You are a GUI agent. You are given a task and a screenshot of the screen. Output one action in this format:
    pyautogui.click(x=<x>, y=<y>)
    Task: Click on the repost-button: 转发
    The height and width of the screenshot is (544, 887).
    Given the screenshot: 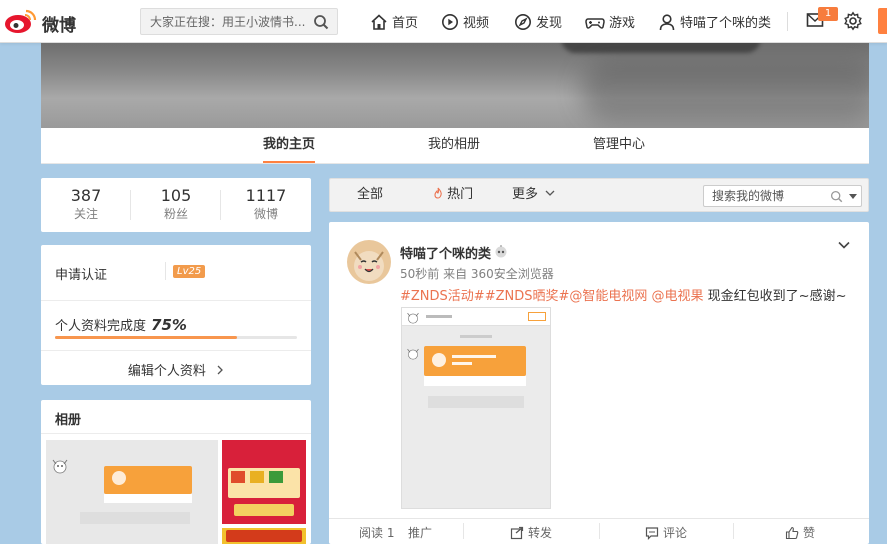 What is the action you would take?
    pyautogui.click(x=531, y=532)
    